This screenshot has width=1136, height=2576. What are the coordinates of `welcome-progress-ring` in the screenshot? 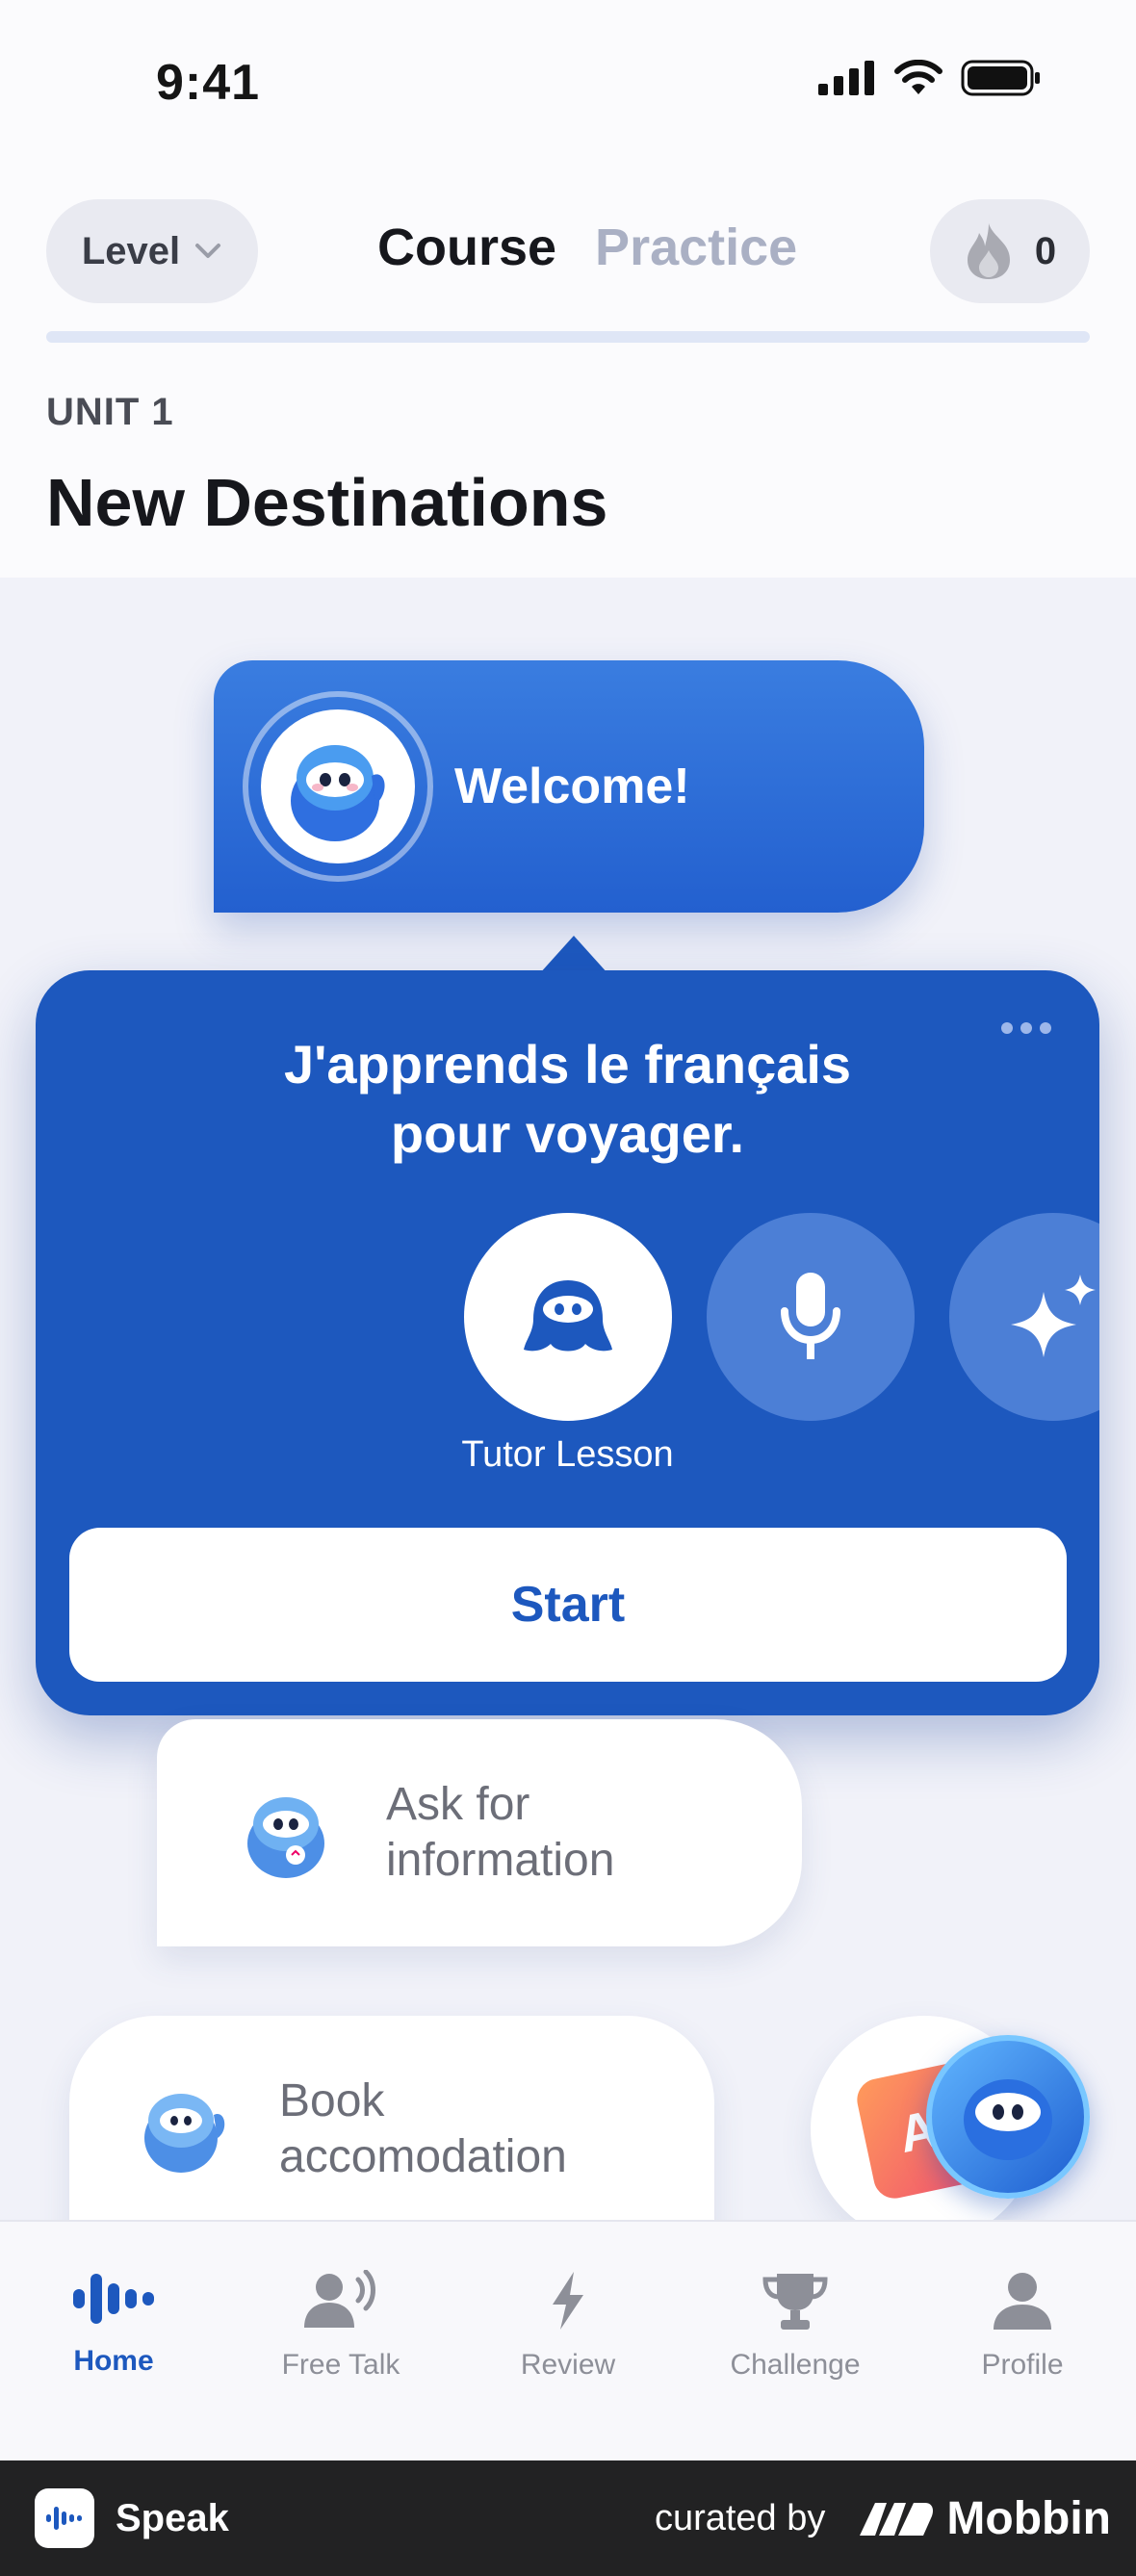 It's located at (338, 787).